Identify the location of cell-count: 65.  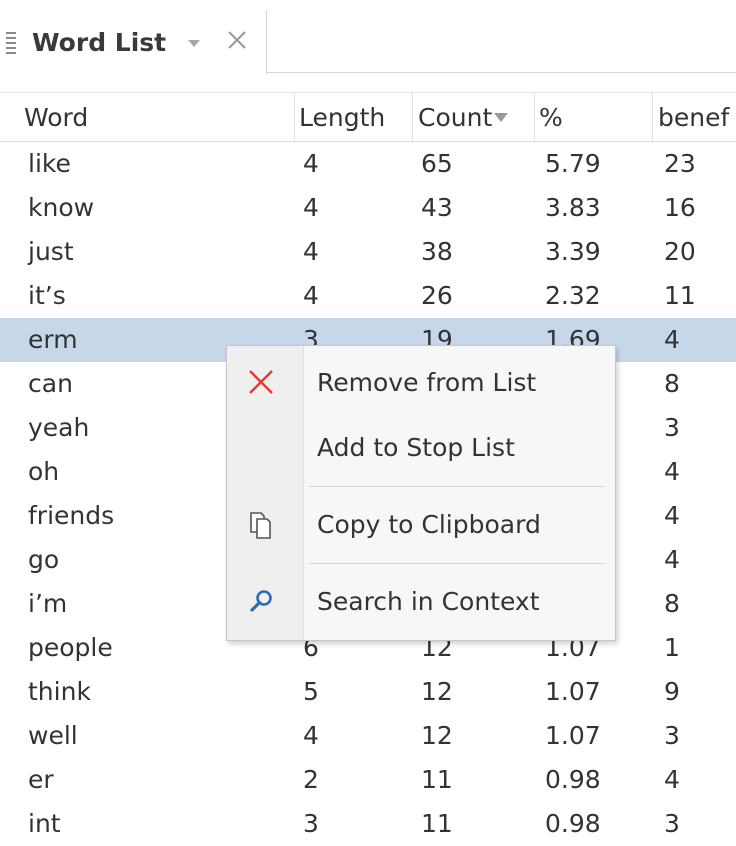
(437, 163).